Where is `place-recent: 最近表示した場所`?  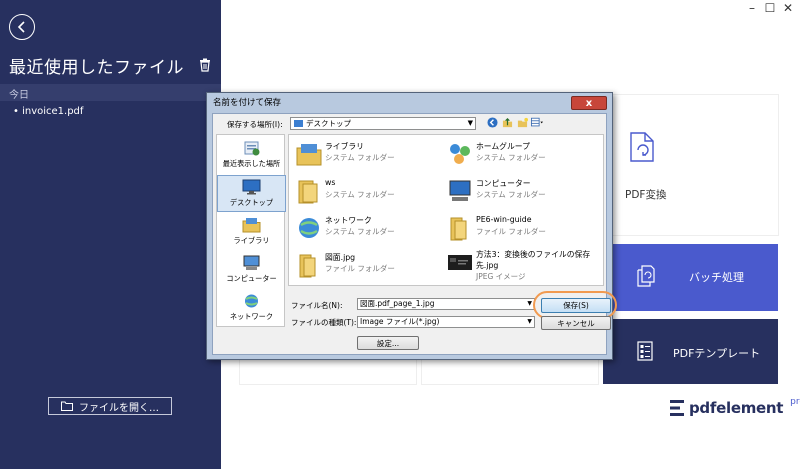
place-recent: 最近表示した場所 is located at coordinates (251, 155).